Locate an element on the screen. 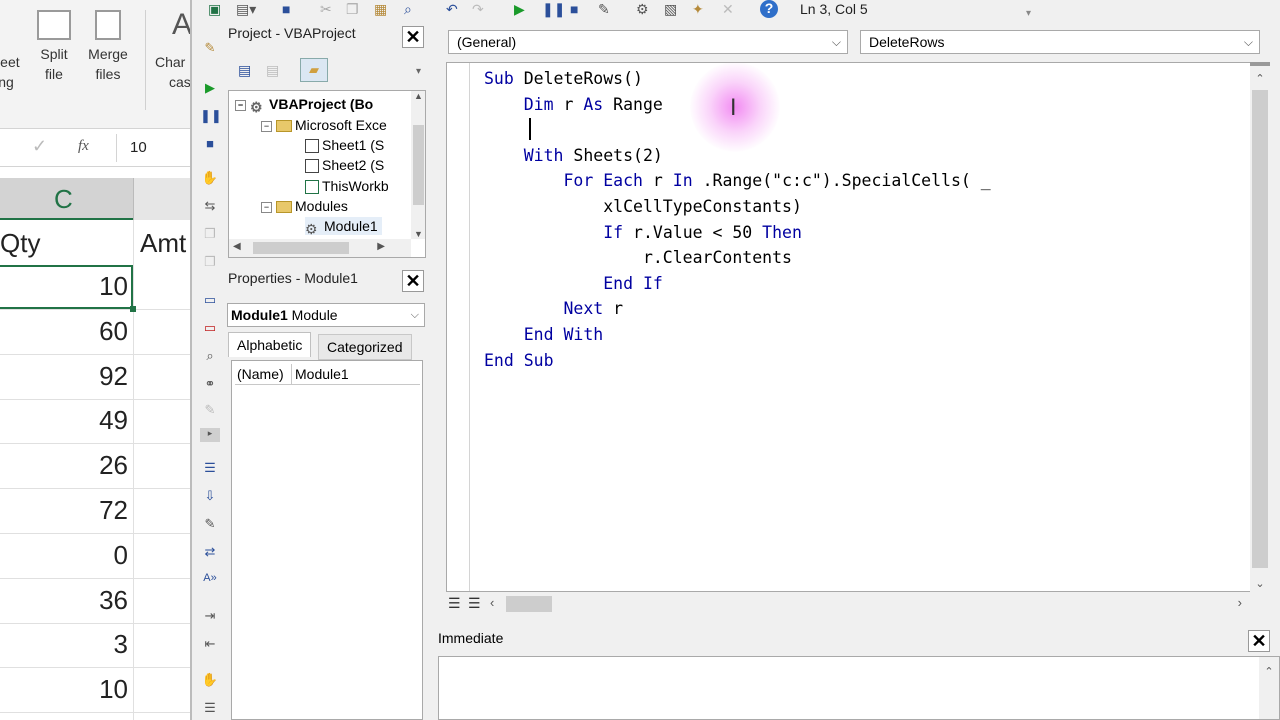  qty-cell: 0 is located at coordinates (64, 555).